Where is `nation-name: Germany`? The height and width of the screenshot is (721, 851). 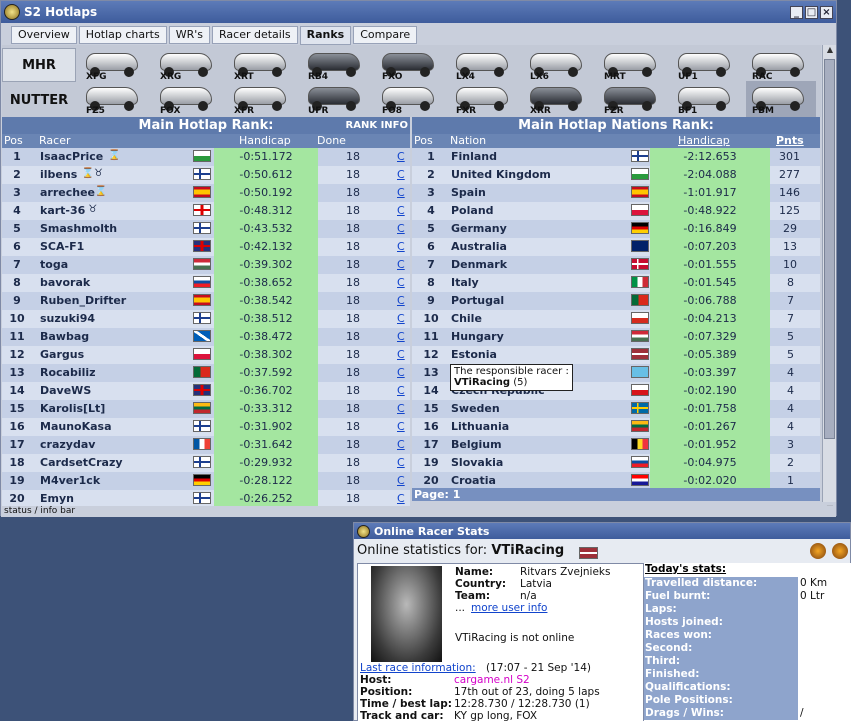 nation-name: Germany is located at coordinates (479, 228).